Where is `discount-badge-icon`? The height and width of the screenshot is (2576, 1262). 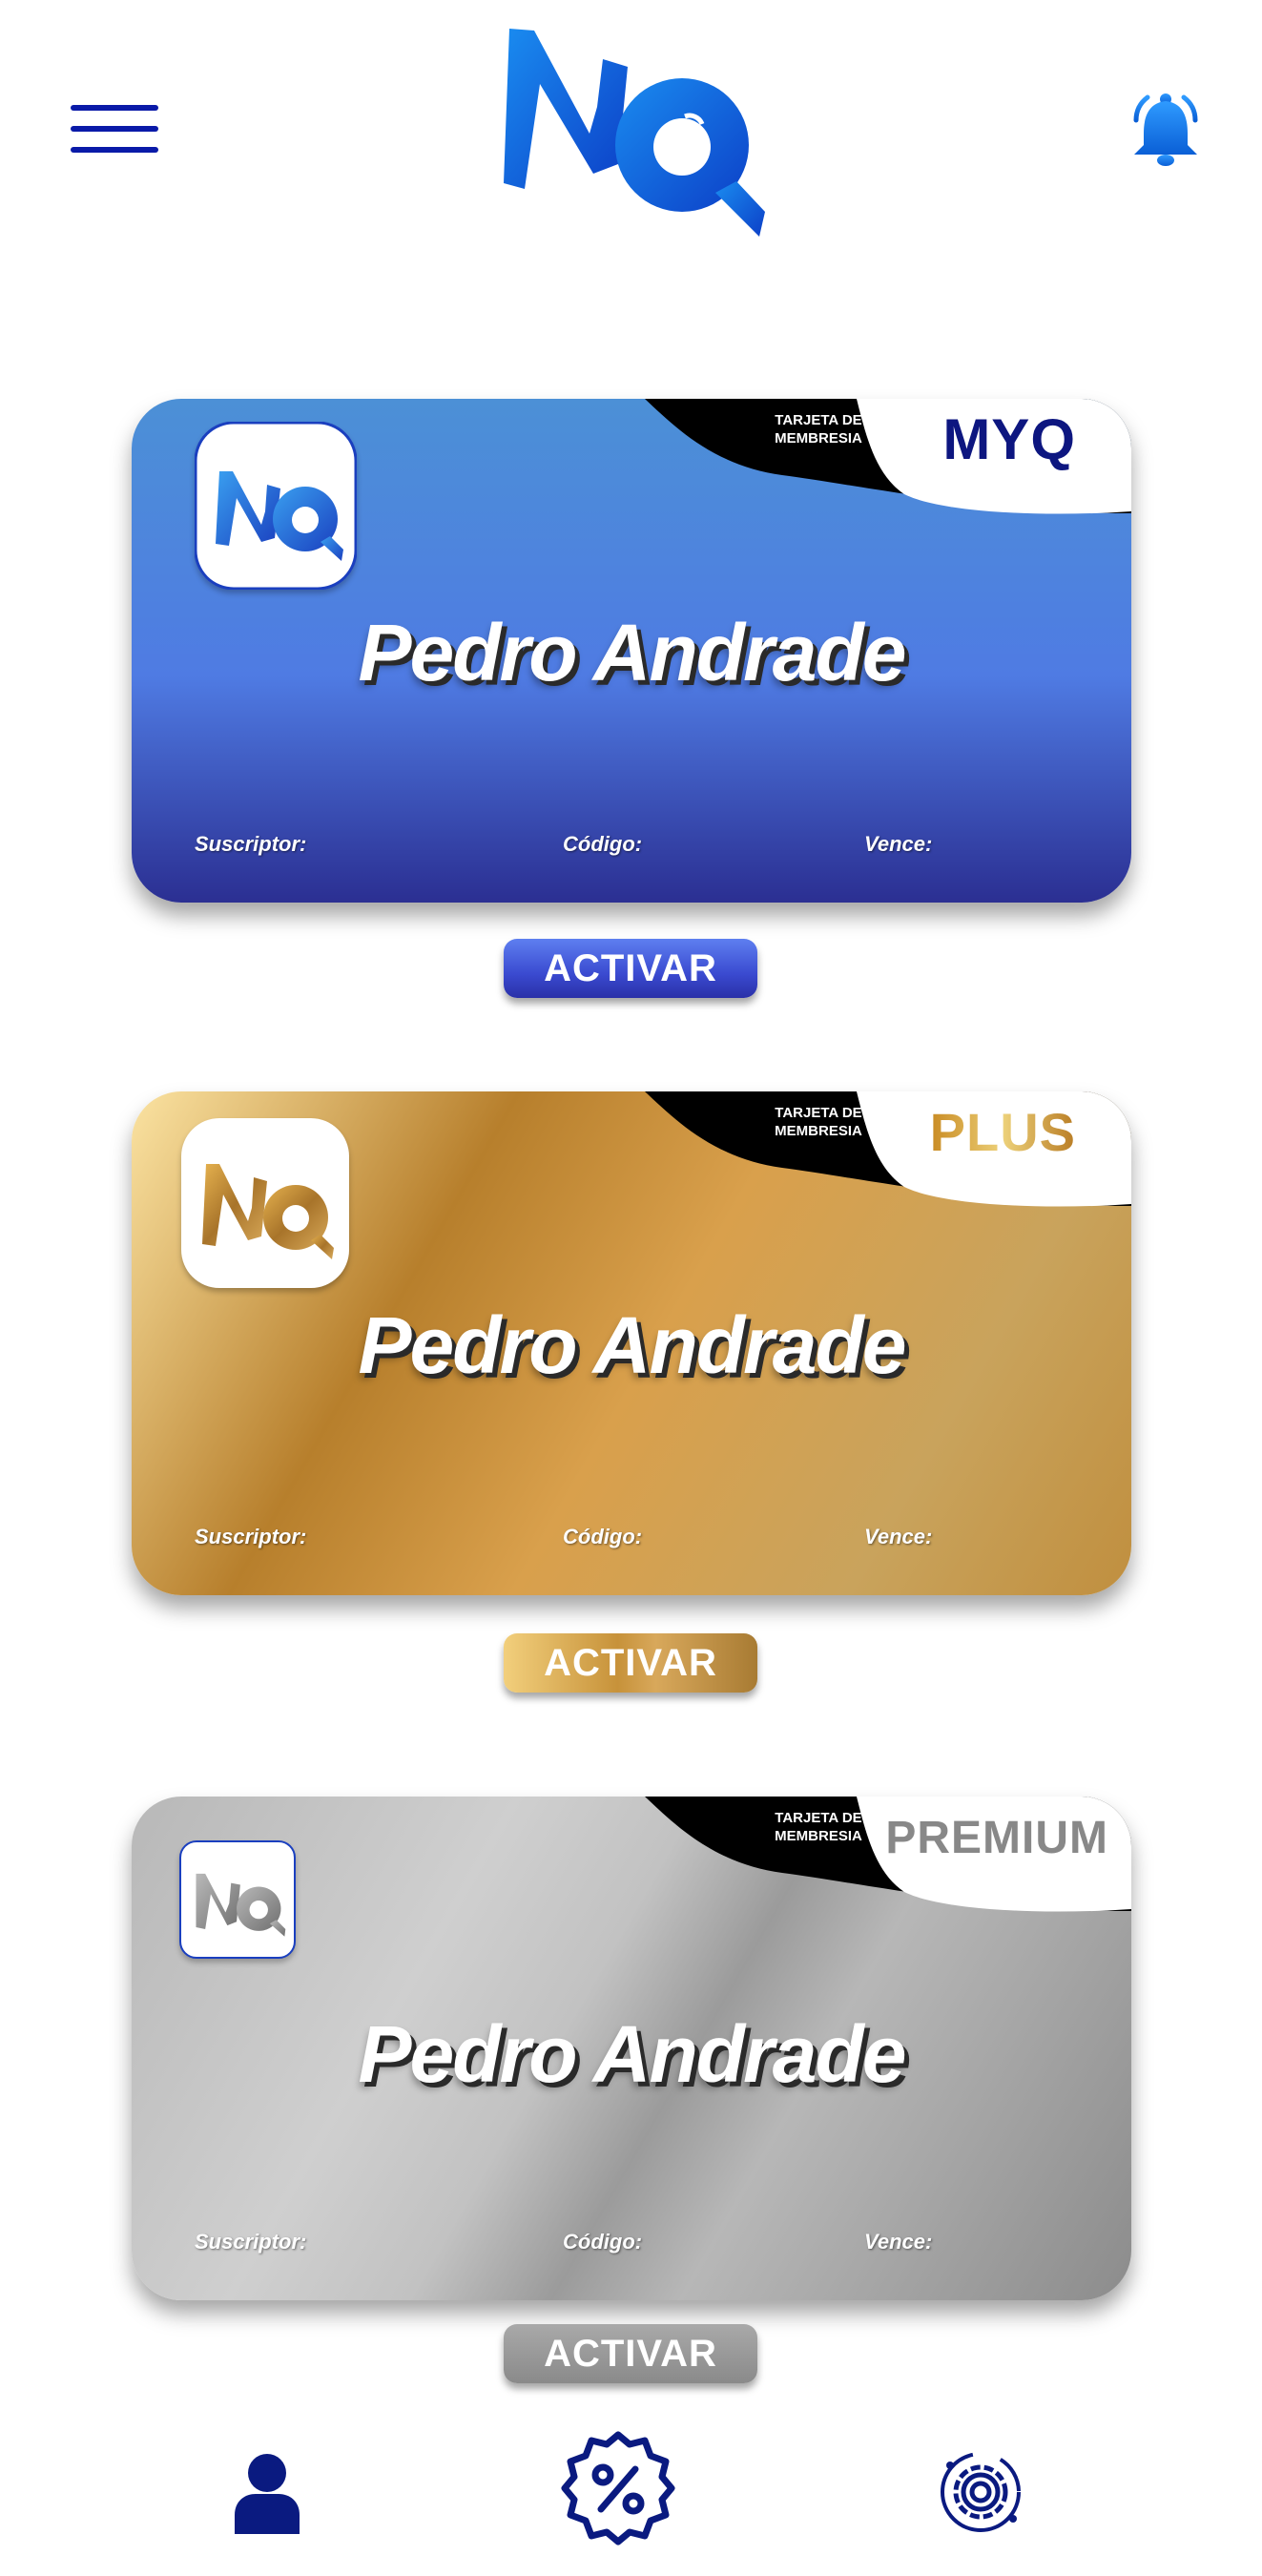
discount-badge-icon is located at coordinates (618, 2488).